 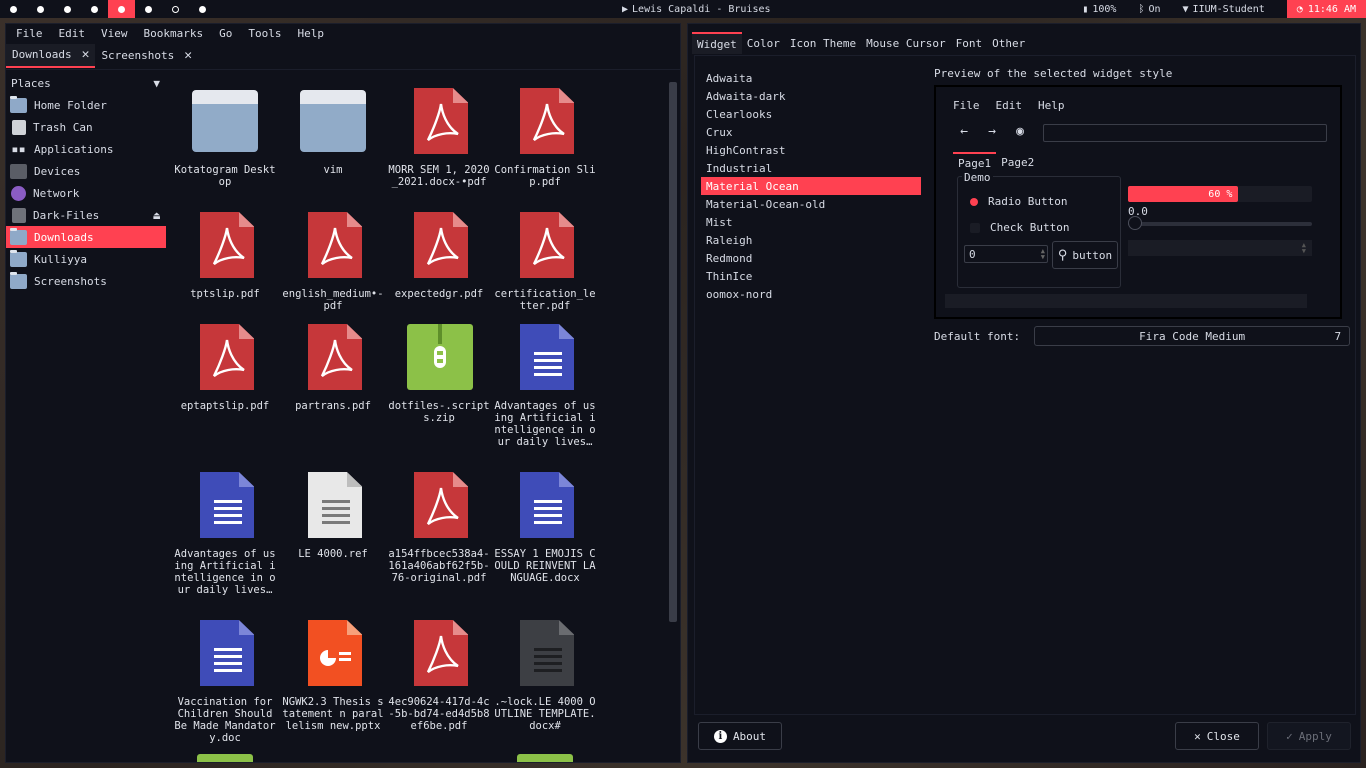 I want to click on tab-screenshots: Screenshots ✕, so click(x=146, y=56).